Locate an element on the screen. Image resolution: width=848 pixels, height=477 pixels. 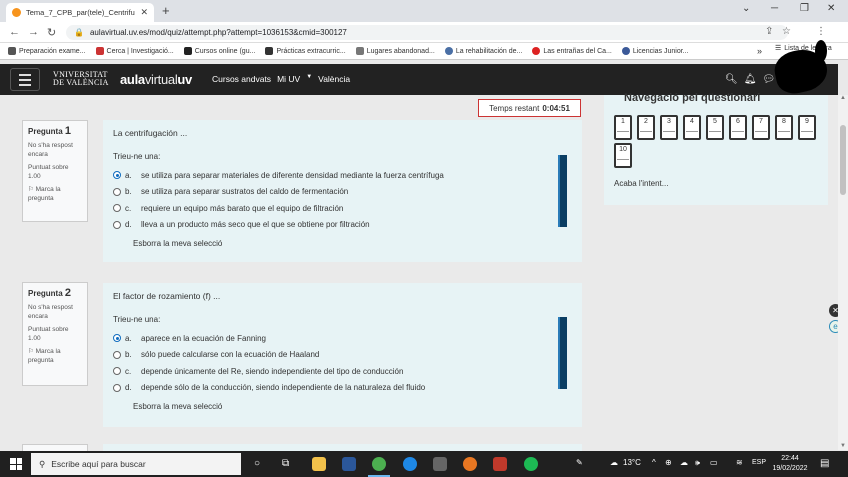
taskbar-search: ⚲ Escribe aquí para buscar is located at coordinates (136, 464).